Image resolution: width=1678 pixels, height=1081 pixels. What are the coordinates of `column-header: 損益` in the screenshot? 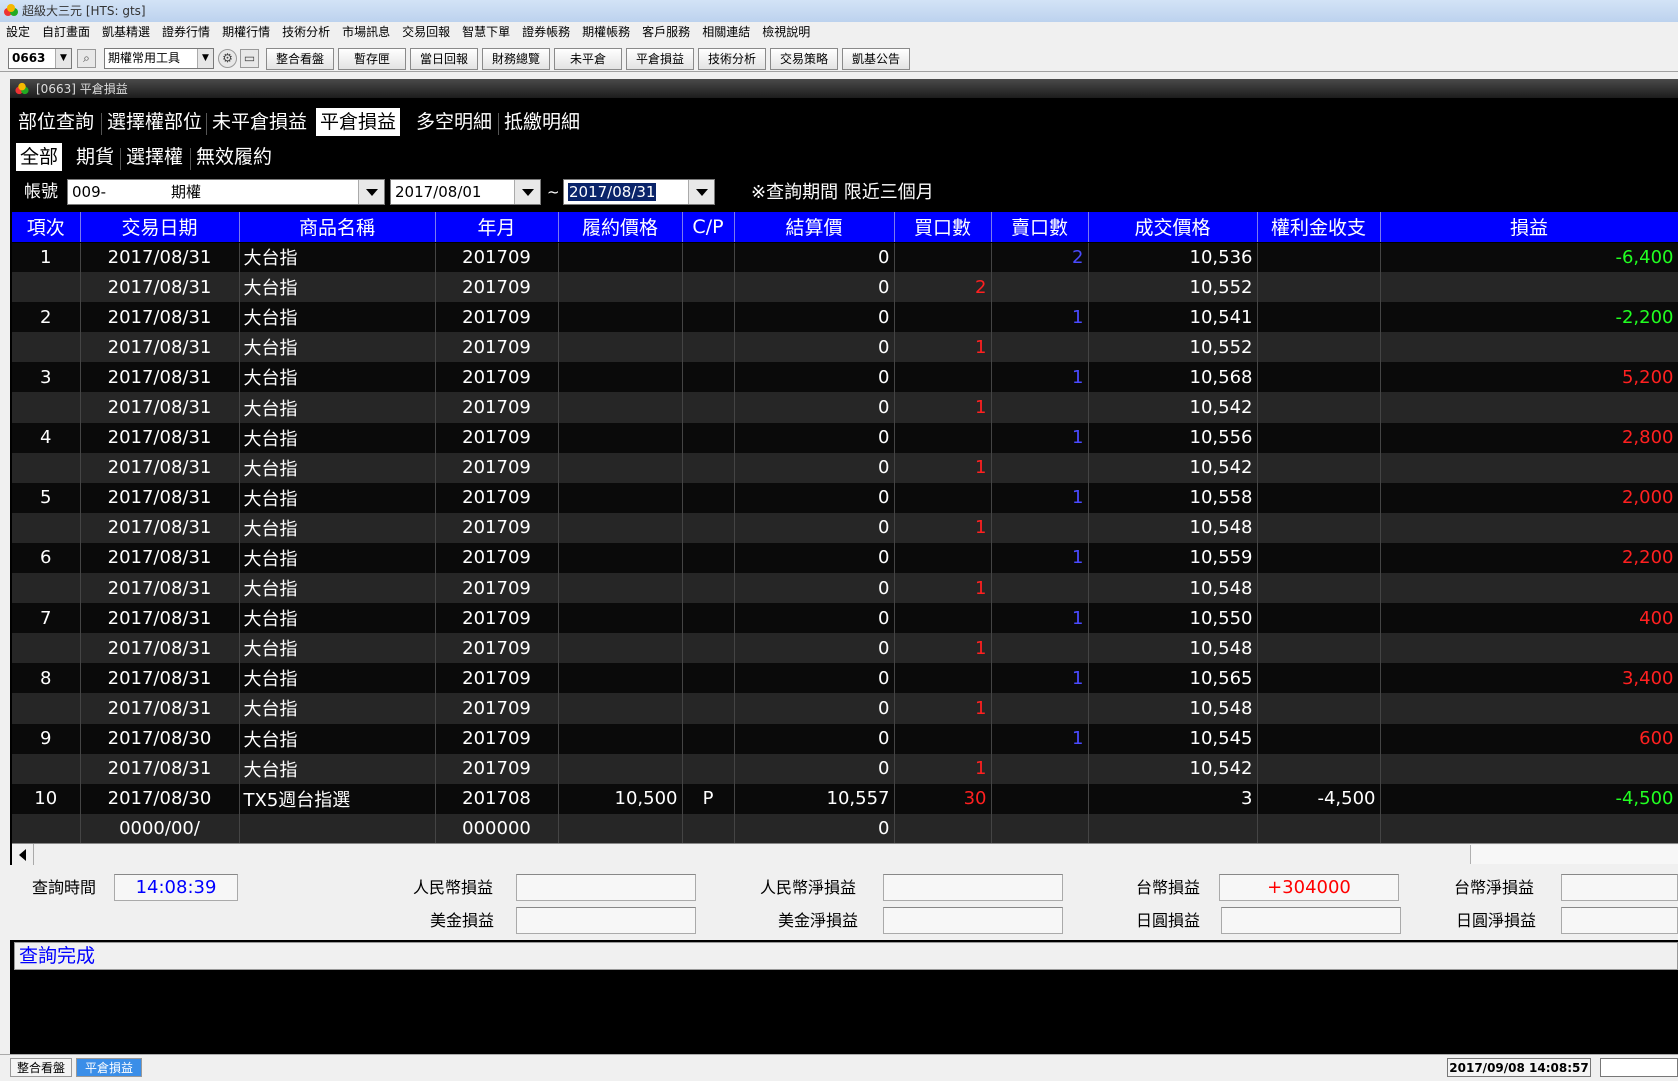 It's located at (1529, 227).